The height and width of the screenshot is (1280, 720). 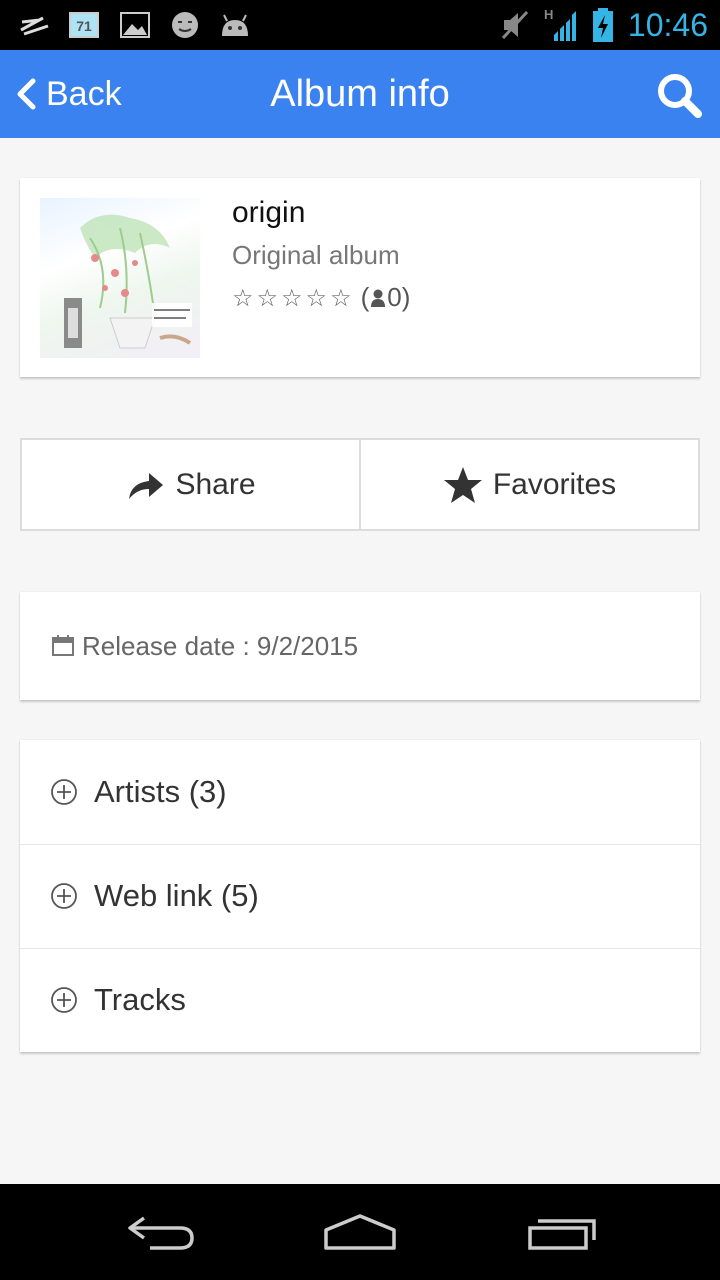 I want to click on section-web-link: Web link (5), so click(x=360, y=896).